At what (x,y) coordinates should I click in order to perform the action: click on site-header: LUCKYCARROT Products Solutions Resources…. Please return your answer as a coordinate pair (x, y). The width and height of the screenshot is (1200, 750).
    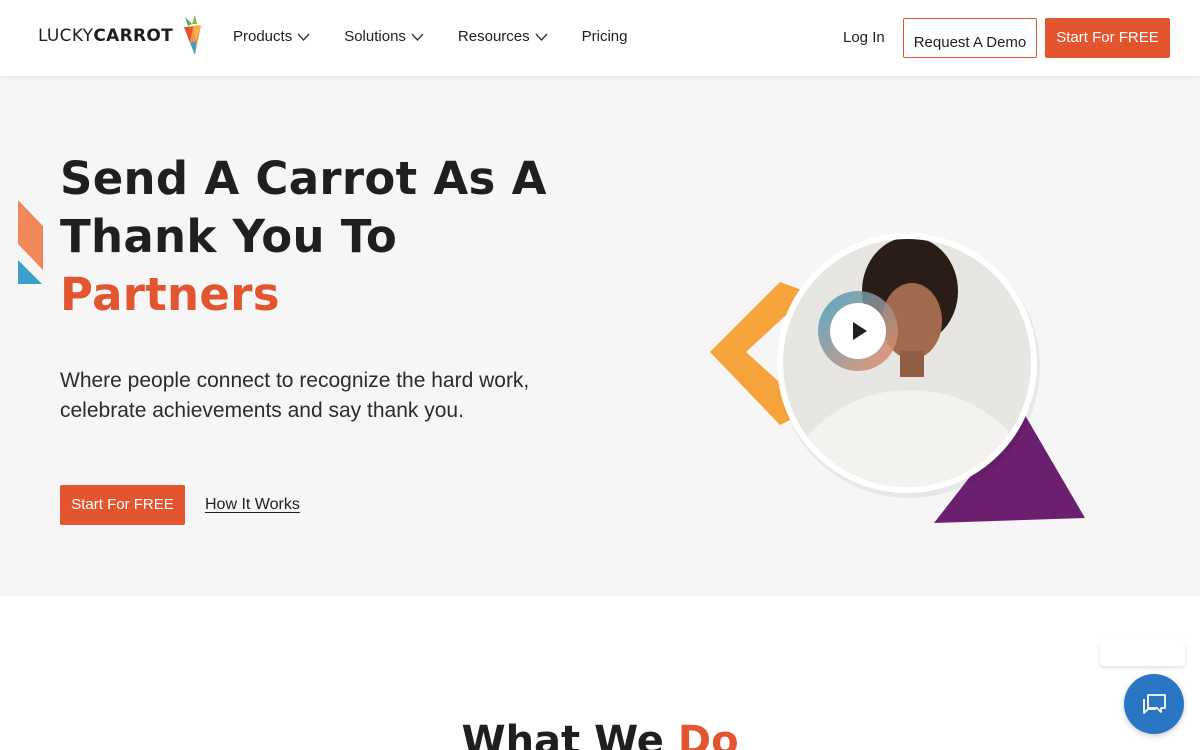
    Looking at the image, I should click on (600, 38).